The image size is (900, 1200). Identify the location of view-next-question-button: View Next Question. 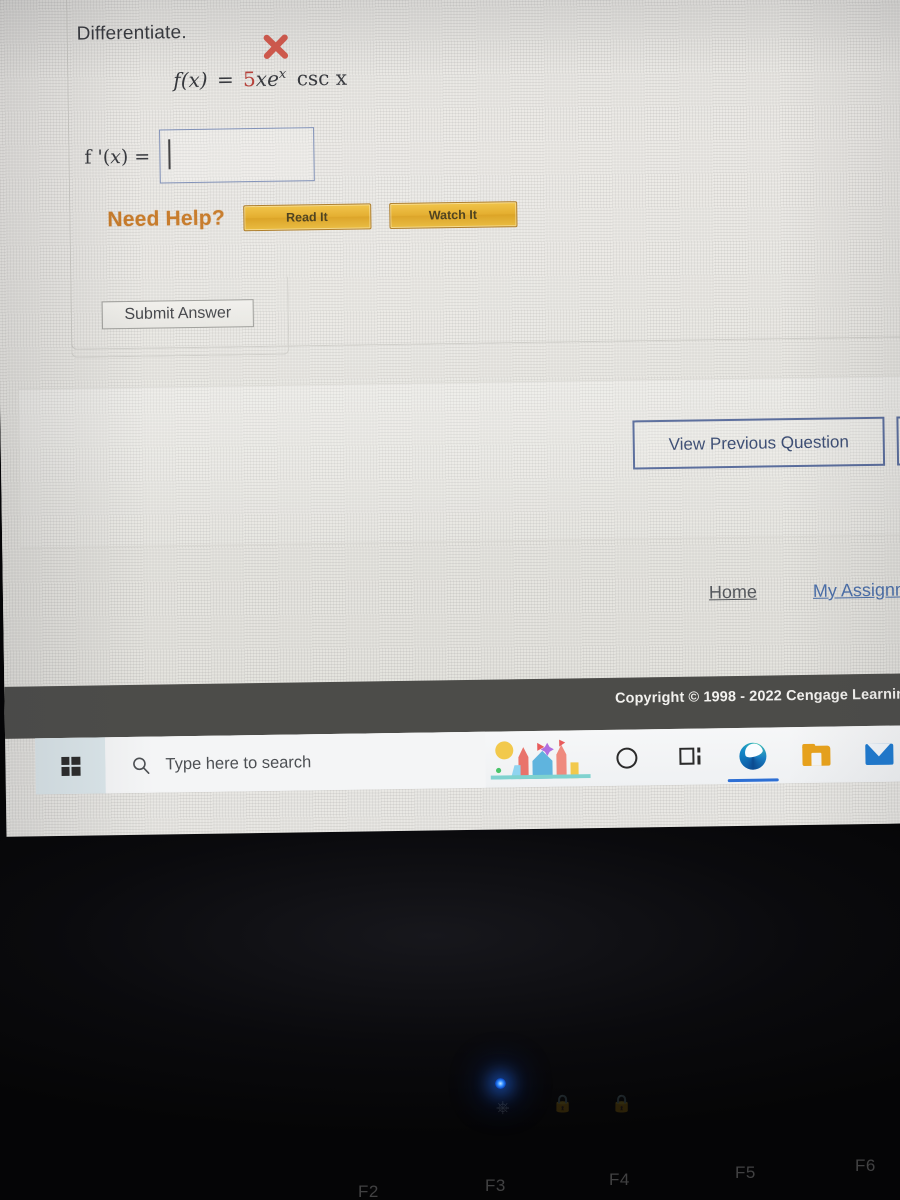
(898, 440).